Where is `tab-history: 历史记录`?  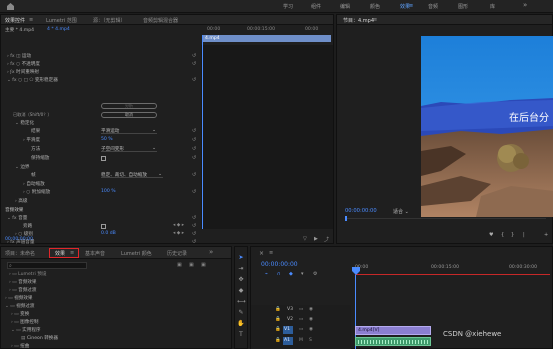 tab-history: 历史记录 is located at coordinates (177, 253).